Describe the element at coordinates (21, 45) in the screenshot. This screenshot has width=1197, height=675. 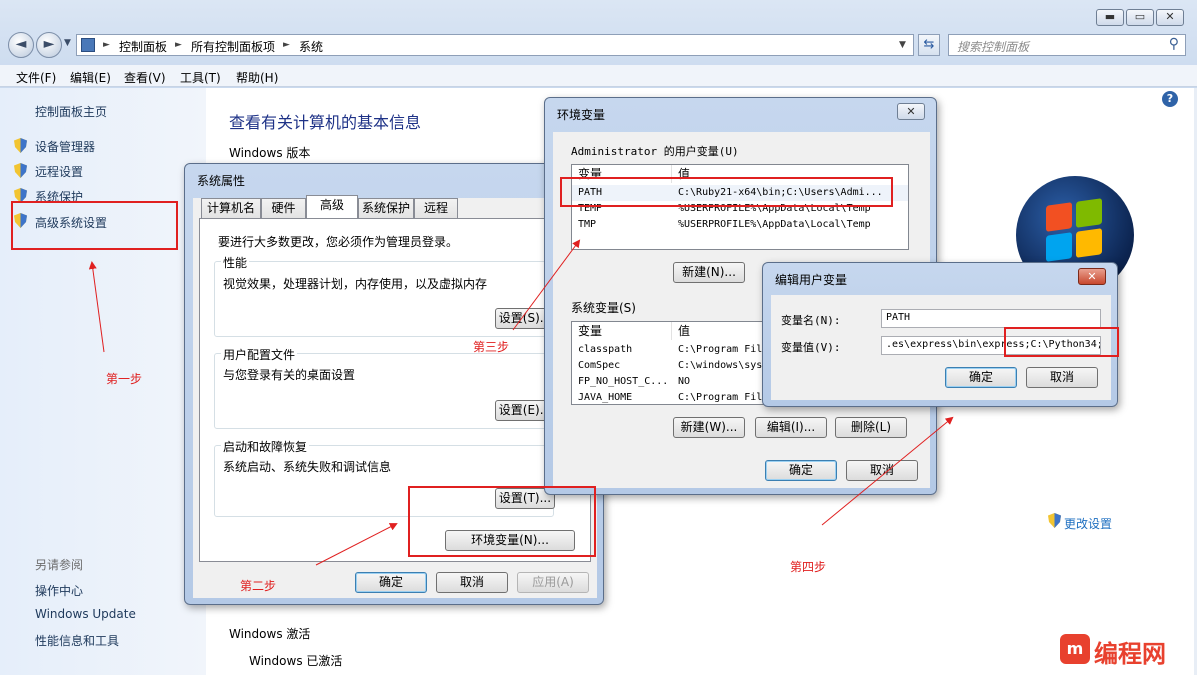
I see `back-button: ◄` at that location.